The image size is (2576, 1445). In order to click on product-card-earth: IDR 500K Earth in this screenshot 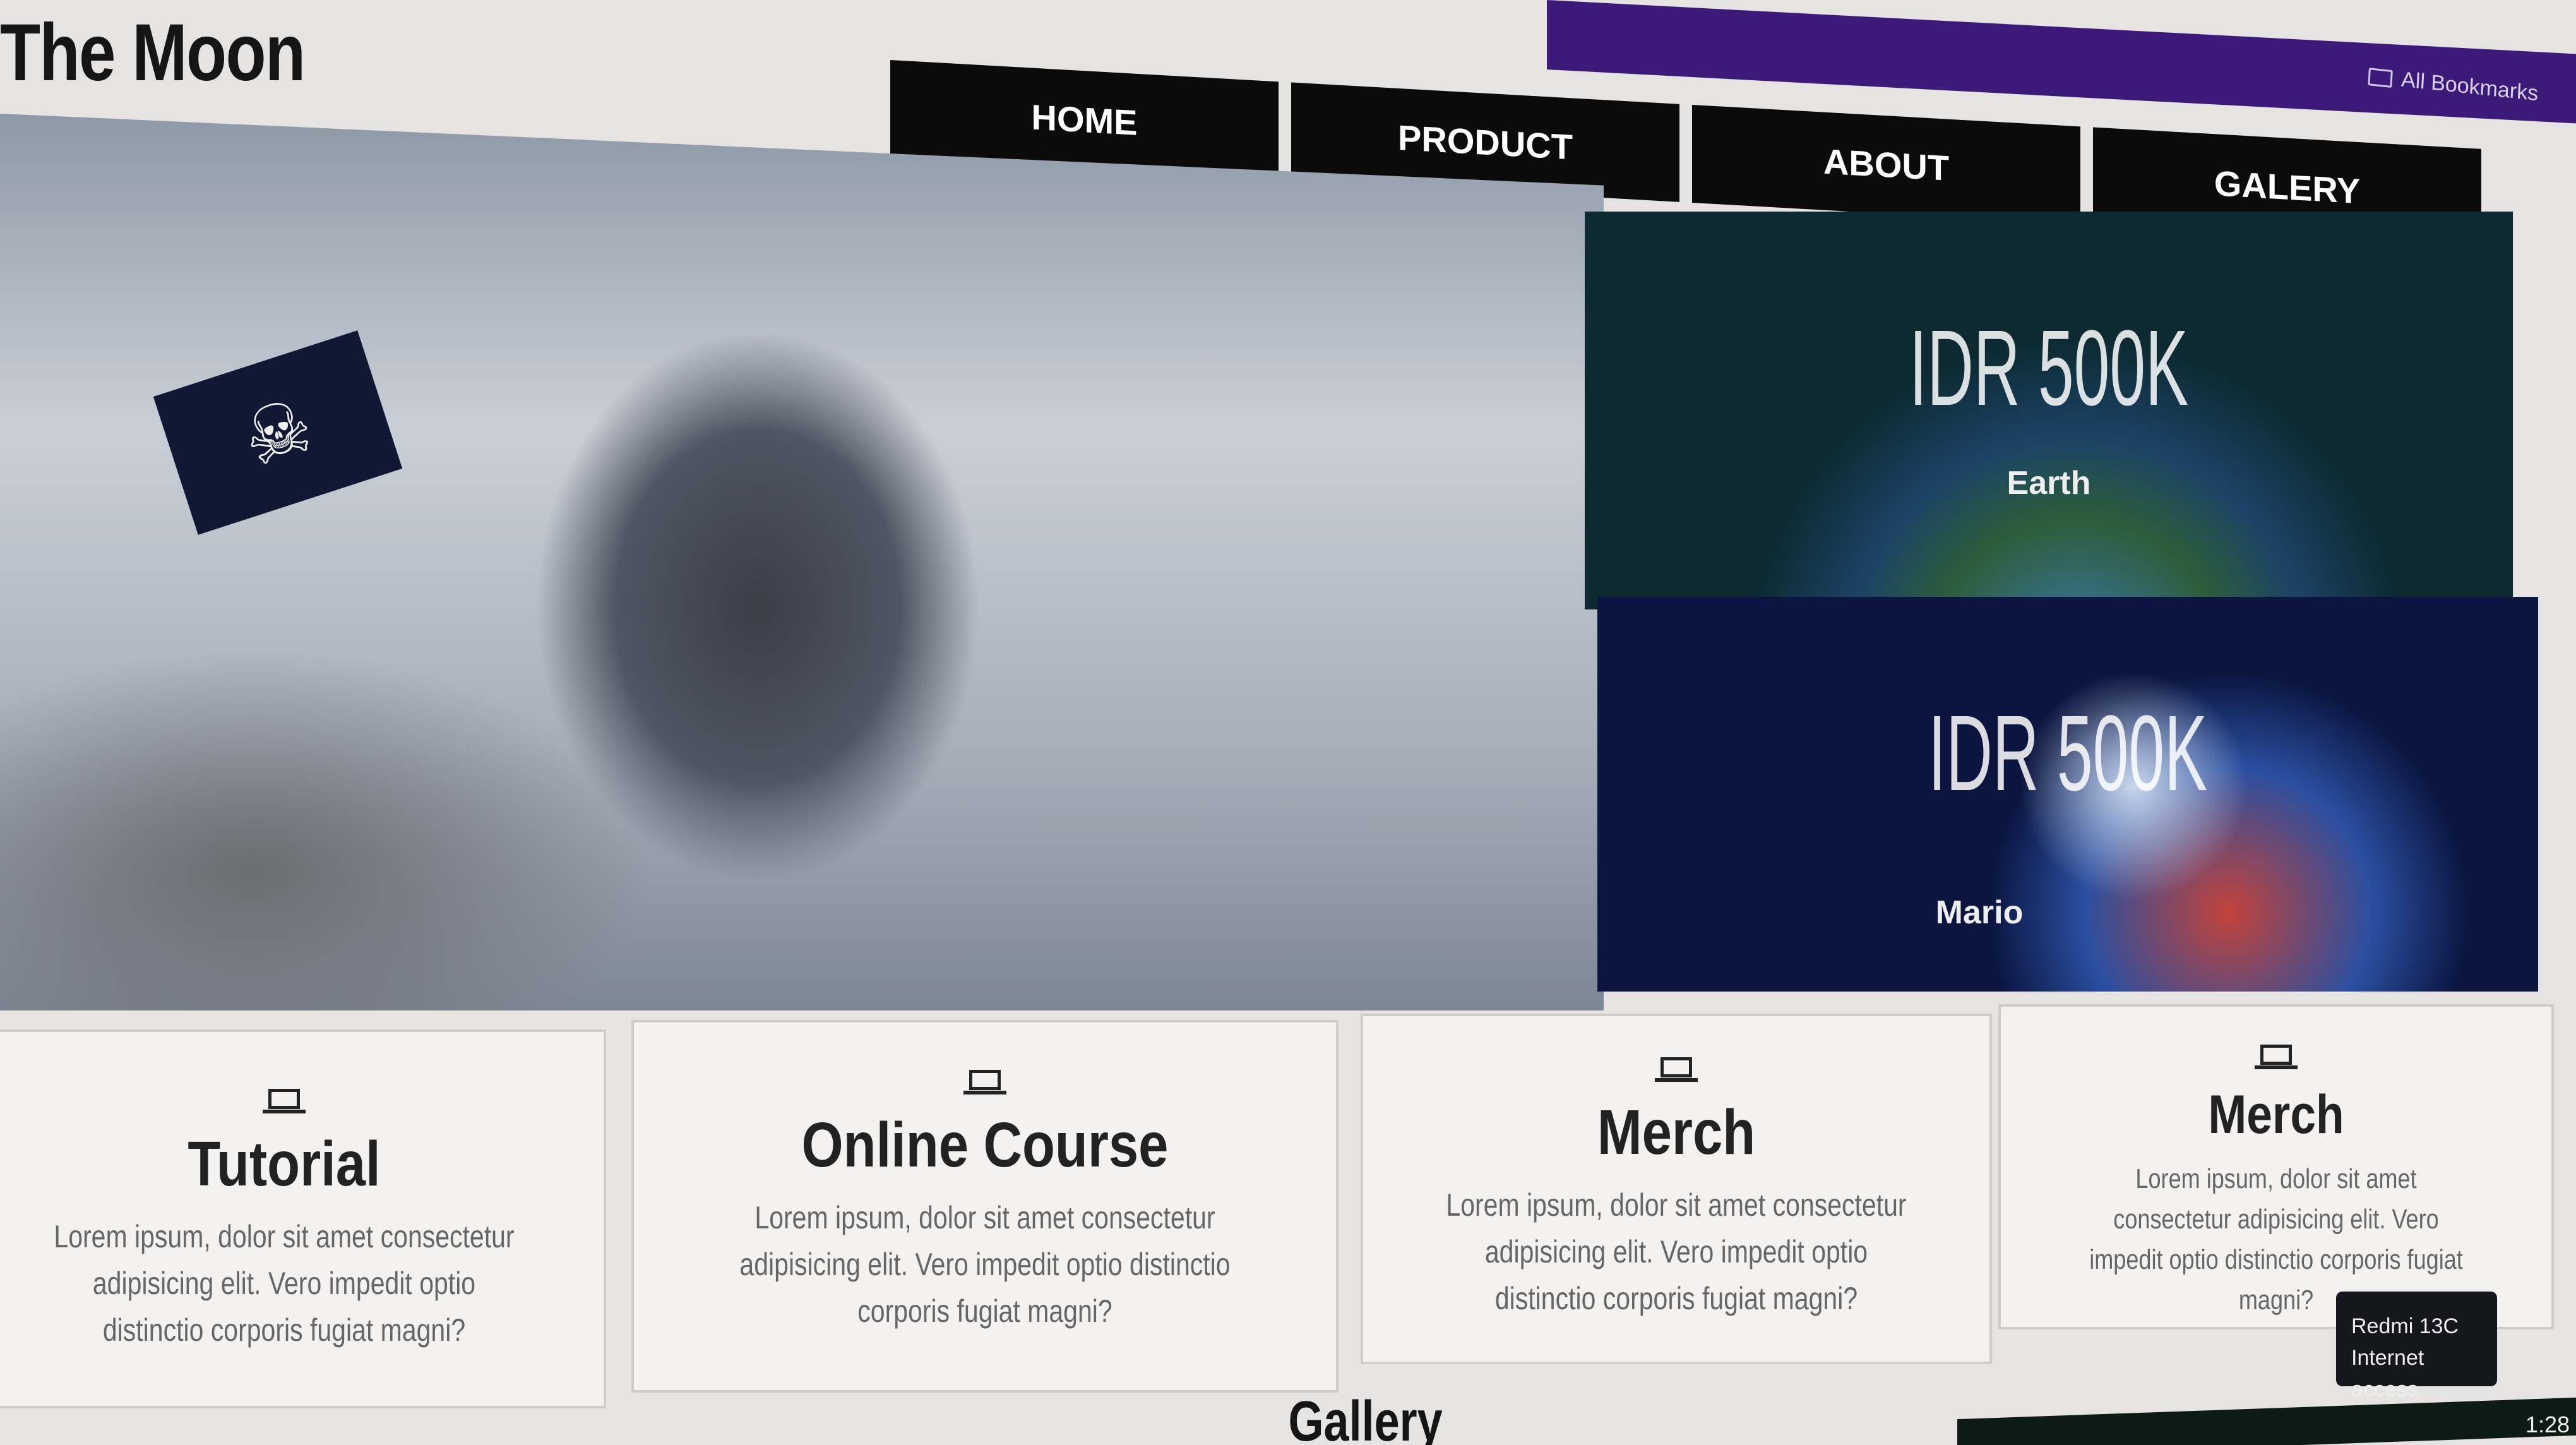, I will do `click(2049, 411)`.